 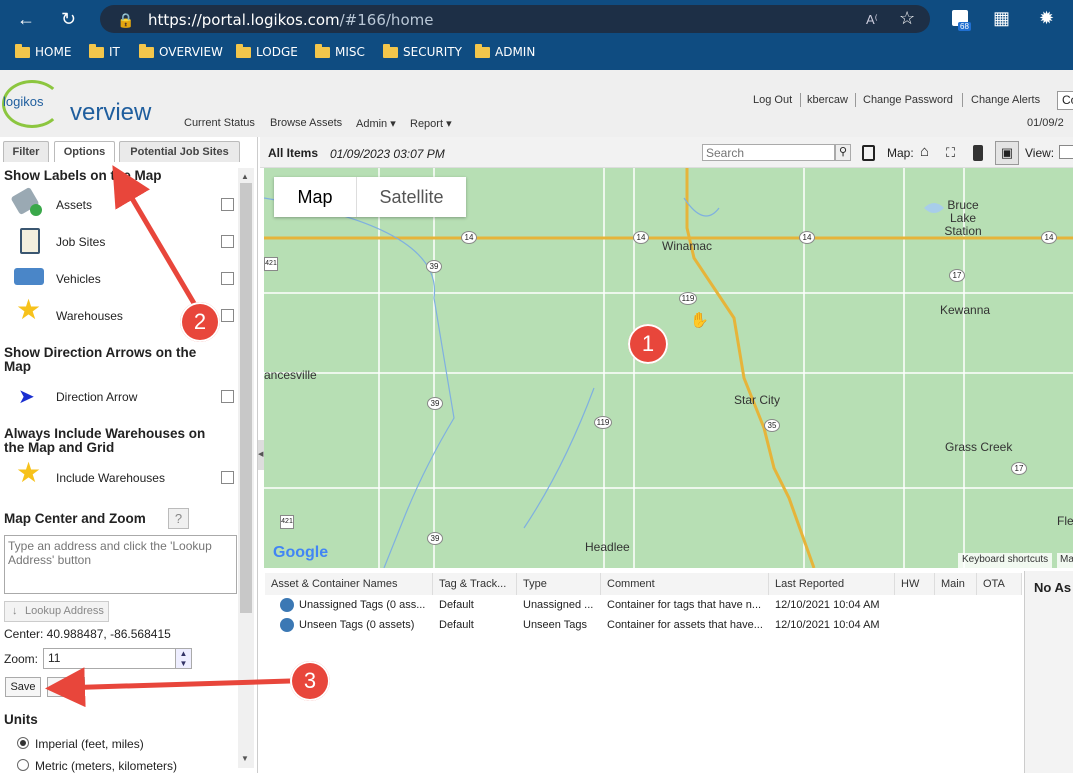 What do you see at coordinates (648, 344) in the screenshot?
I see `annotation-1: 1` at bounding box center [648, 344].